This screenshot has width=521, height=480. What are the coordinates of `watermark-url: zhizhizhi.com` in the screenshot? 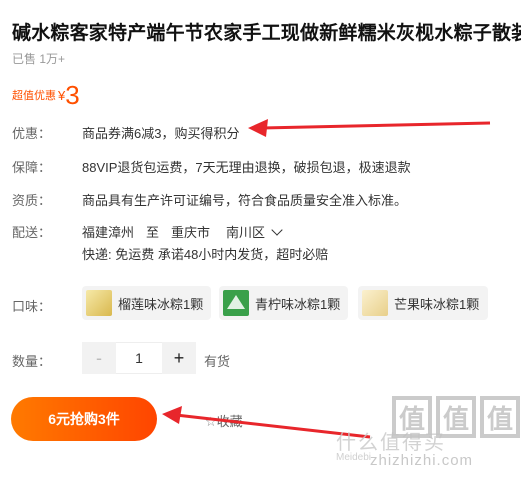 It's located at (422, 460).